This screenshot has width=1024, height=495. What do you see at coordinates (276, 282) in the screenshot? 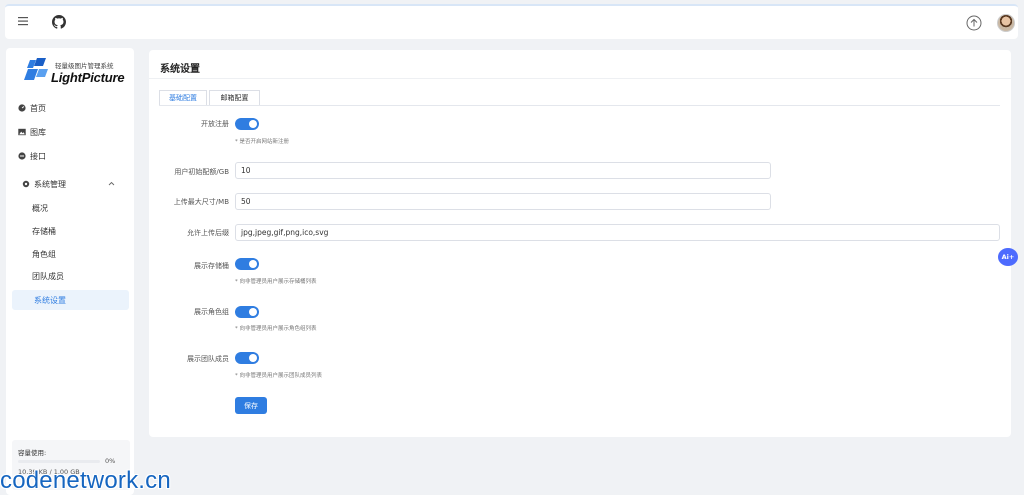
I see `show-storage-hint: * 向非管理员用户展示存储桶列表` at bounding box center [276, 282].